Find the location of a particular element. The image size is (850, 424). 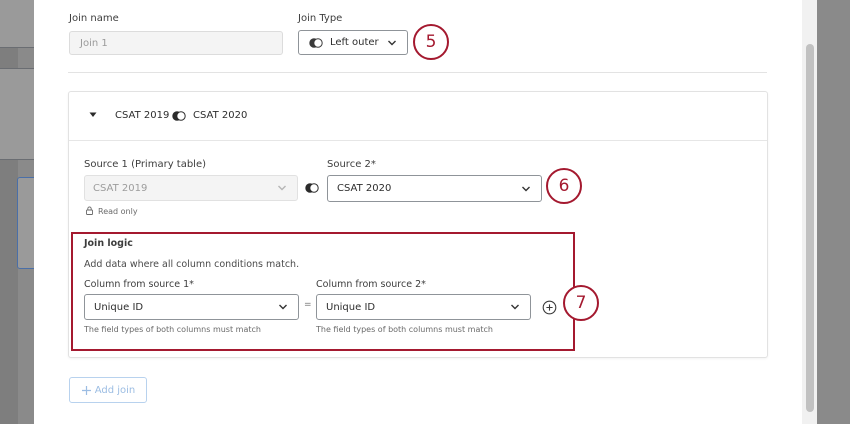

section-divider is located at coordinates (417, 72).